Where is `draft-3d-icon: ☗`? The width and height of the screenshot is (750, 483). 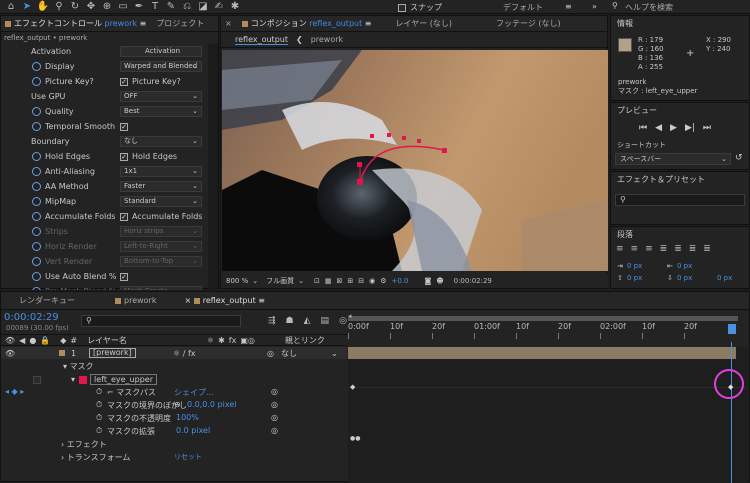
draft-3d-icon: ☗ is located at coordinates (290, 321).